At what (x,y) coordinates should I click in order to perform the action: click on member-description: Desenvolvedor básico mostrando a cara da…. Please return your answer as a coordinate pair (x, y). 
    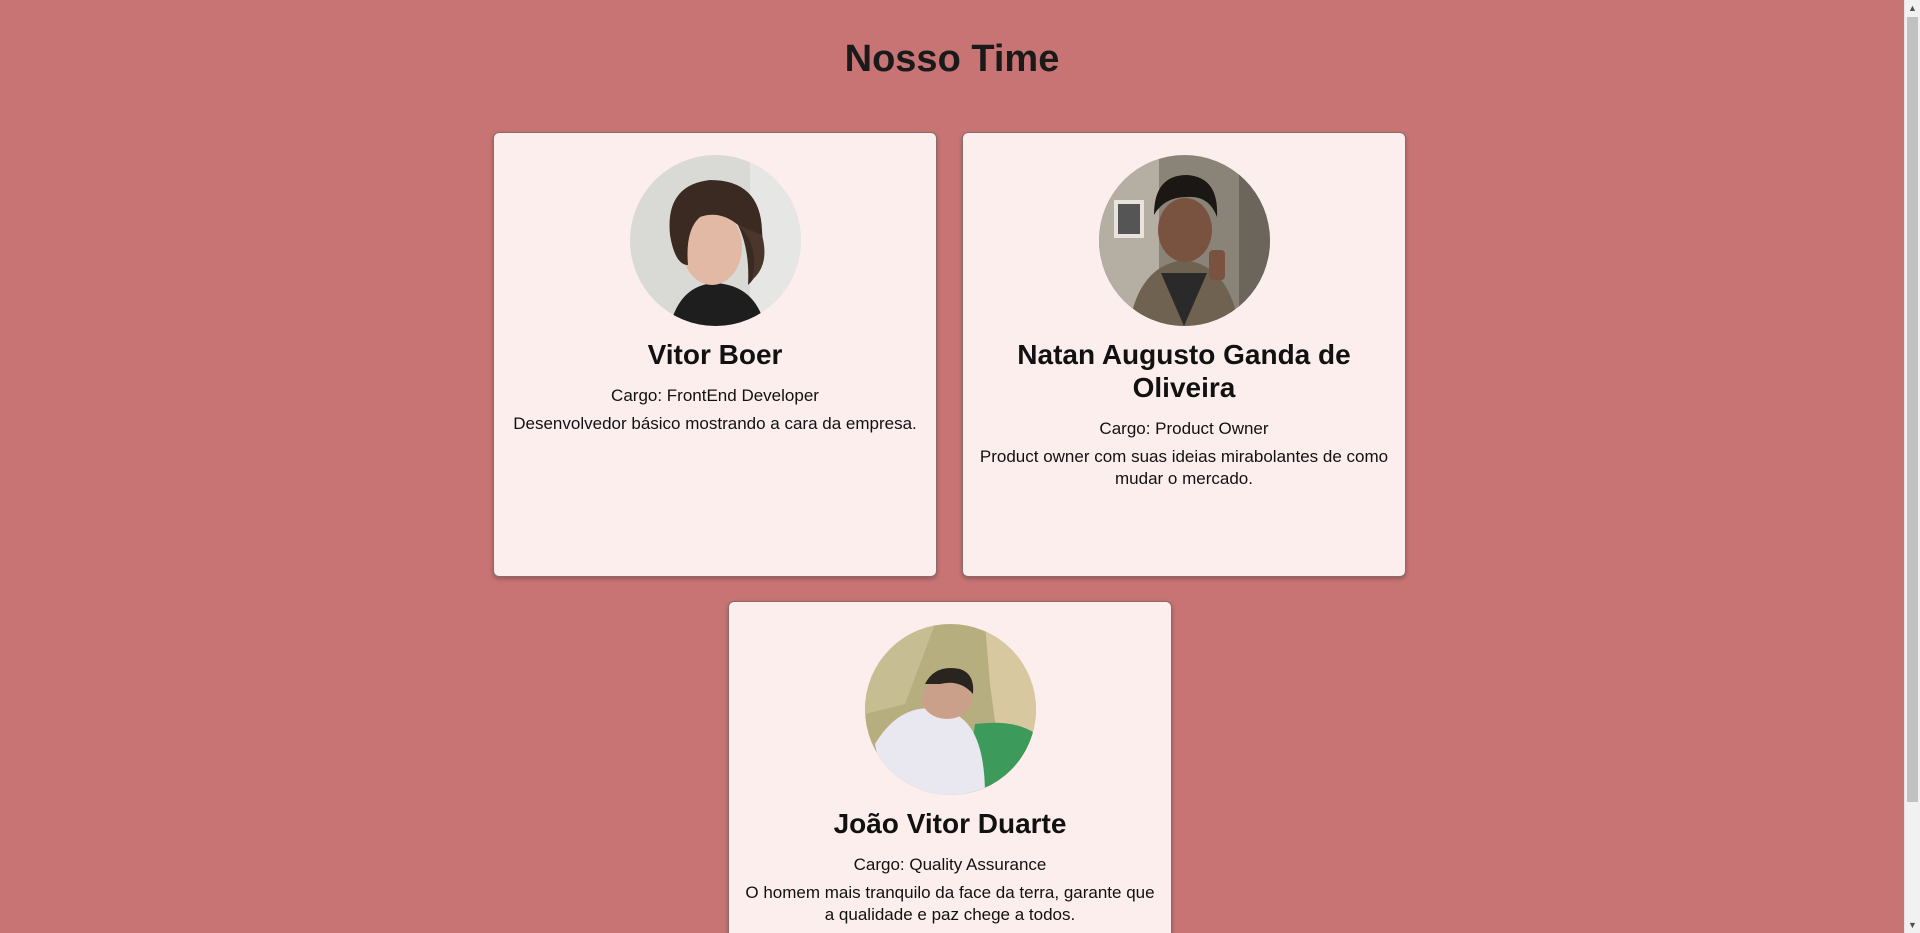
    Looking at the image, I should click on (715, 423).